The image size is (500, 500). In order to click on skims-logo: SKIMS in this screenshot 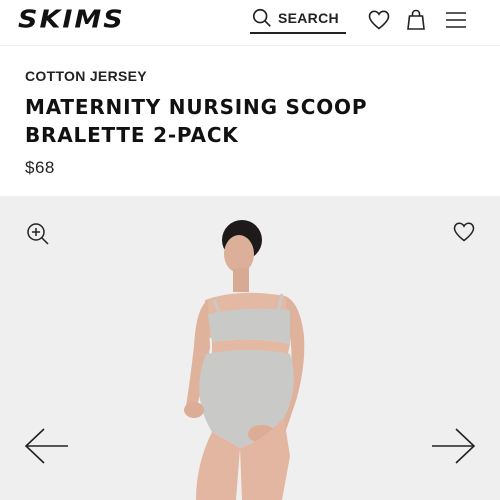, I will do `click(71, 19)`.